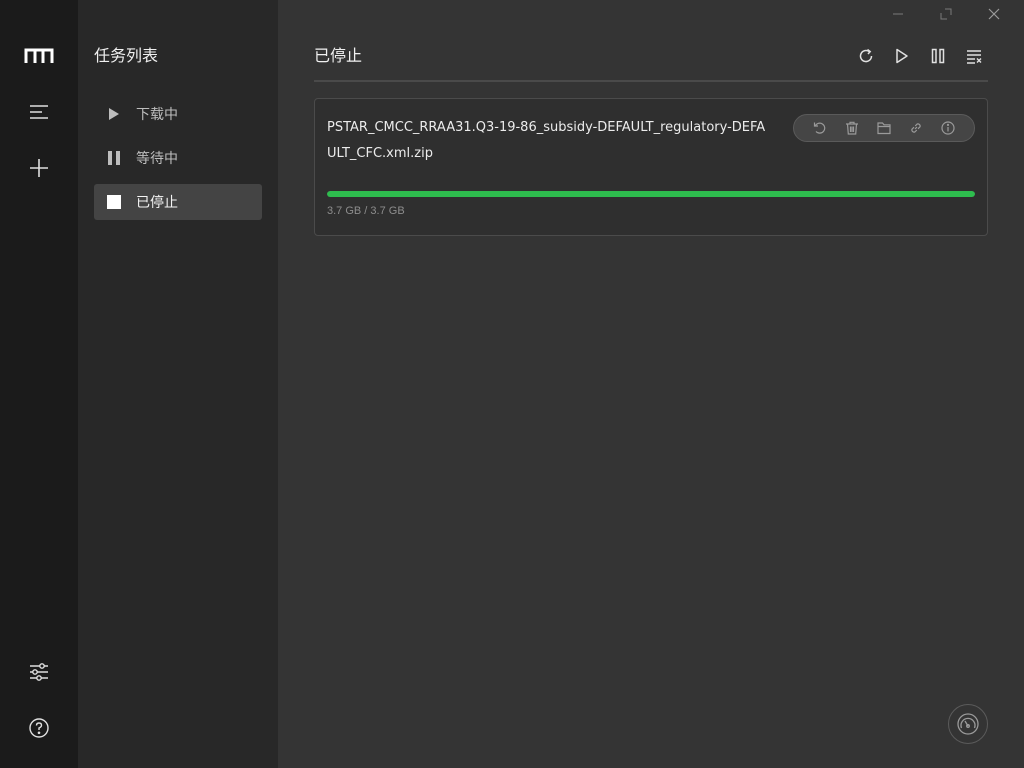 This screenshot has height=768, width=1024. What do you see at coordinates (920, 56) in the screenshot?
I see `task-toolbar` at bounding box center [920, 56].